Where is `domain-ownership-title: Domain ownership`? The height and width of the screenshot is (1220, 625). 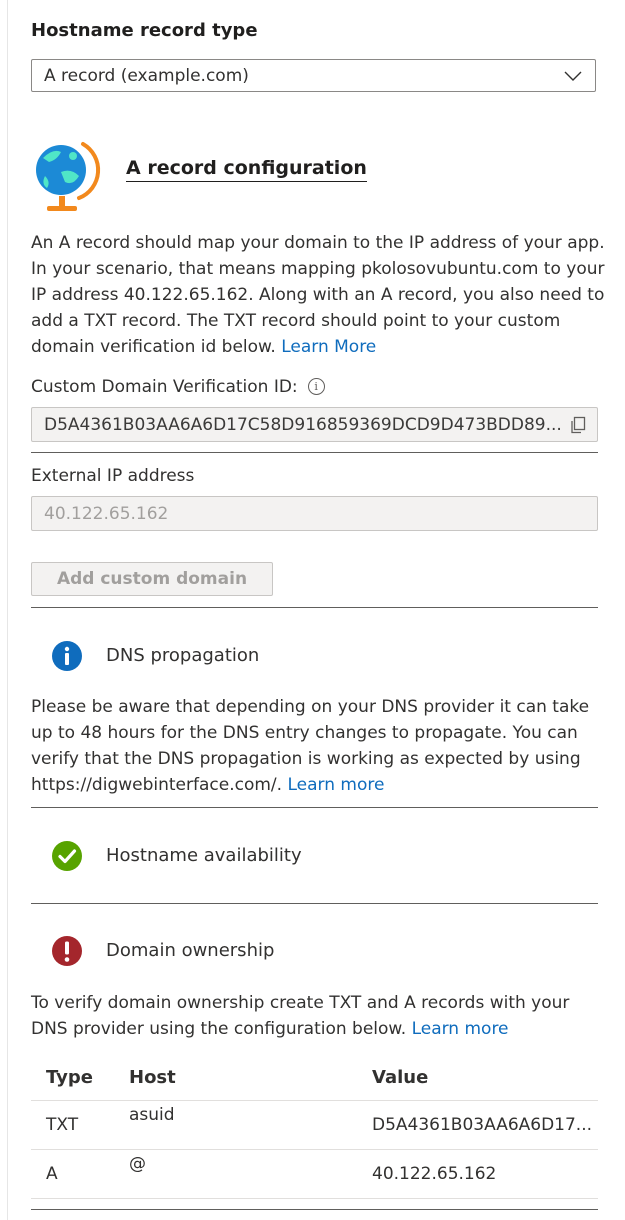
domain-ownership-title: Domain ownership is located at coordinates (190, 950).